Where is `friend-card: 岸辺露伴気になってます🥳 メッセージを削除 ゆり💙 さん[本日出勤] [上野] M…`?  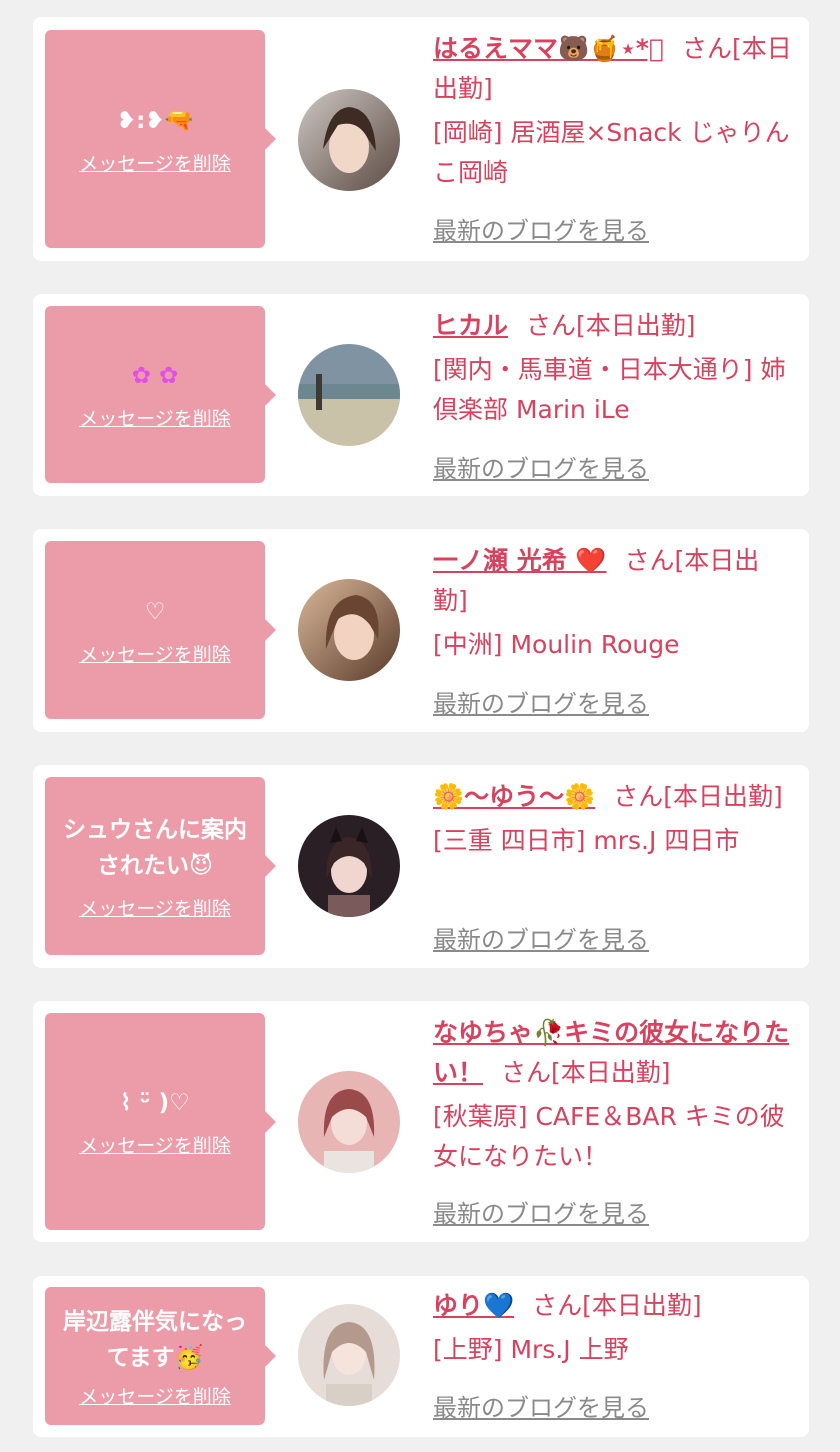
friend-card: 岸辺露伴気になってます🥳 メッセージを削除 ゆり💙 さん[本日出勤] [上野] M… is located at coordinates (421, 1356).